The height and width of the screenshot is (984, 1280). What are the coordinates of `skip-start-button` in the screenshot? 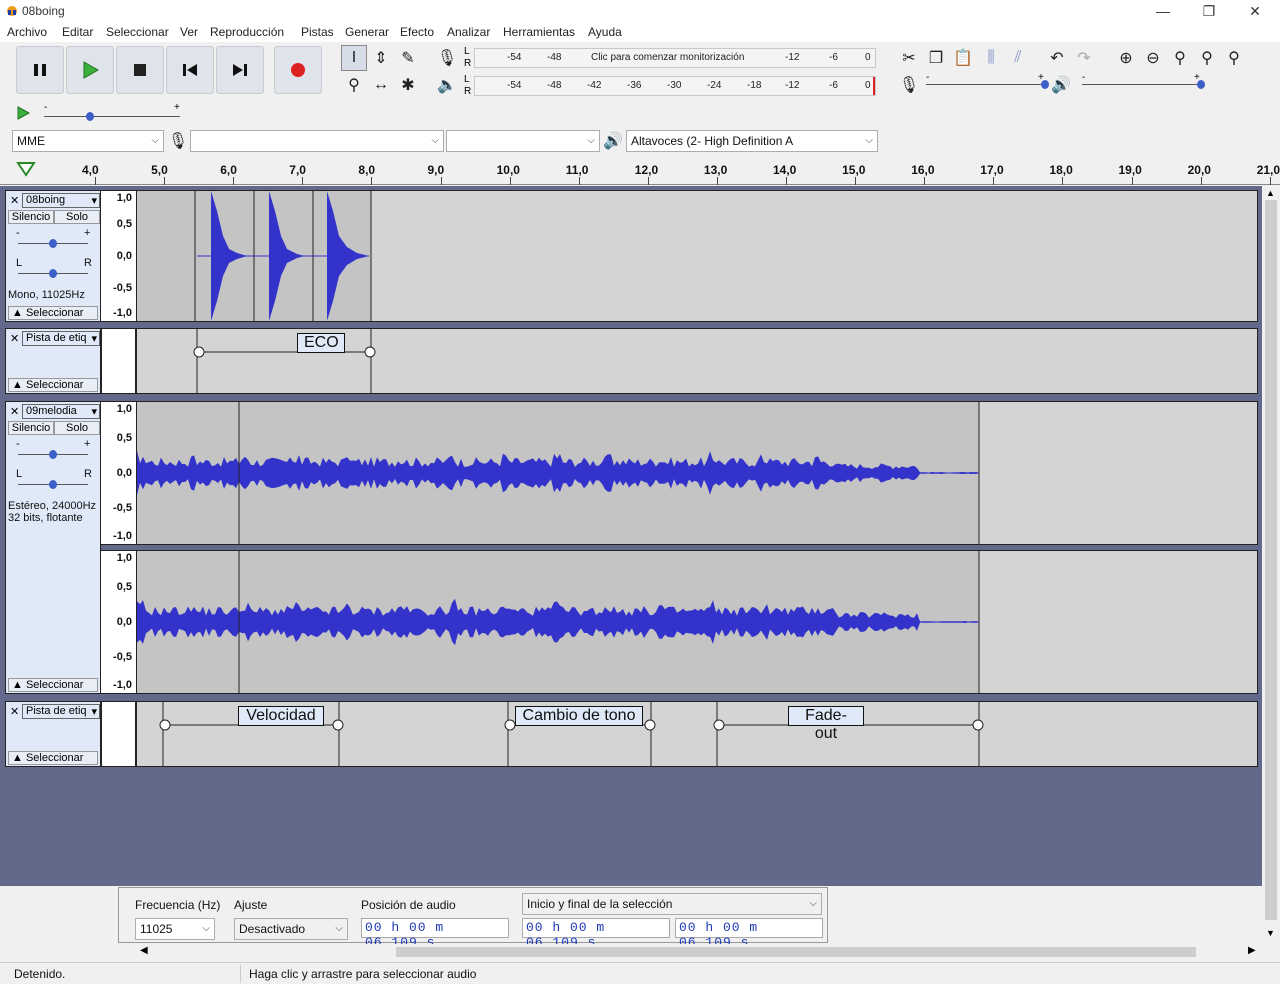 It's located at (190, 70).